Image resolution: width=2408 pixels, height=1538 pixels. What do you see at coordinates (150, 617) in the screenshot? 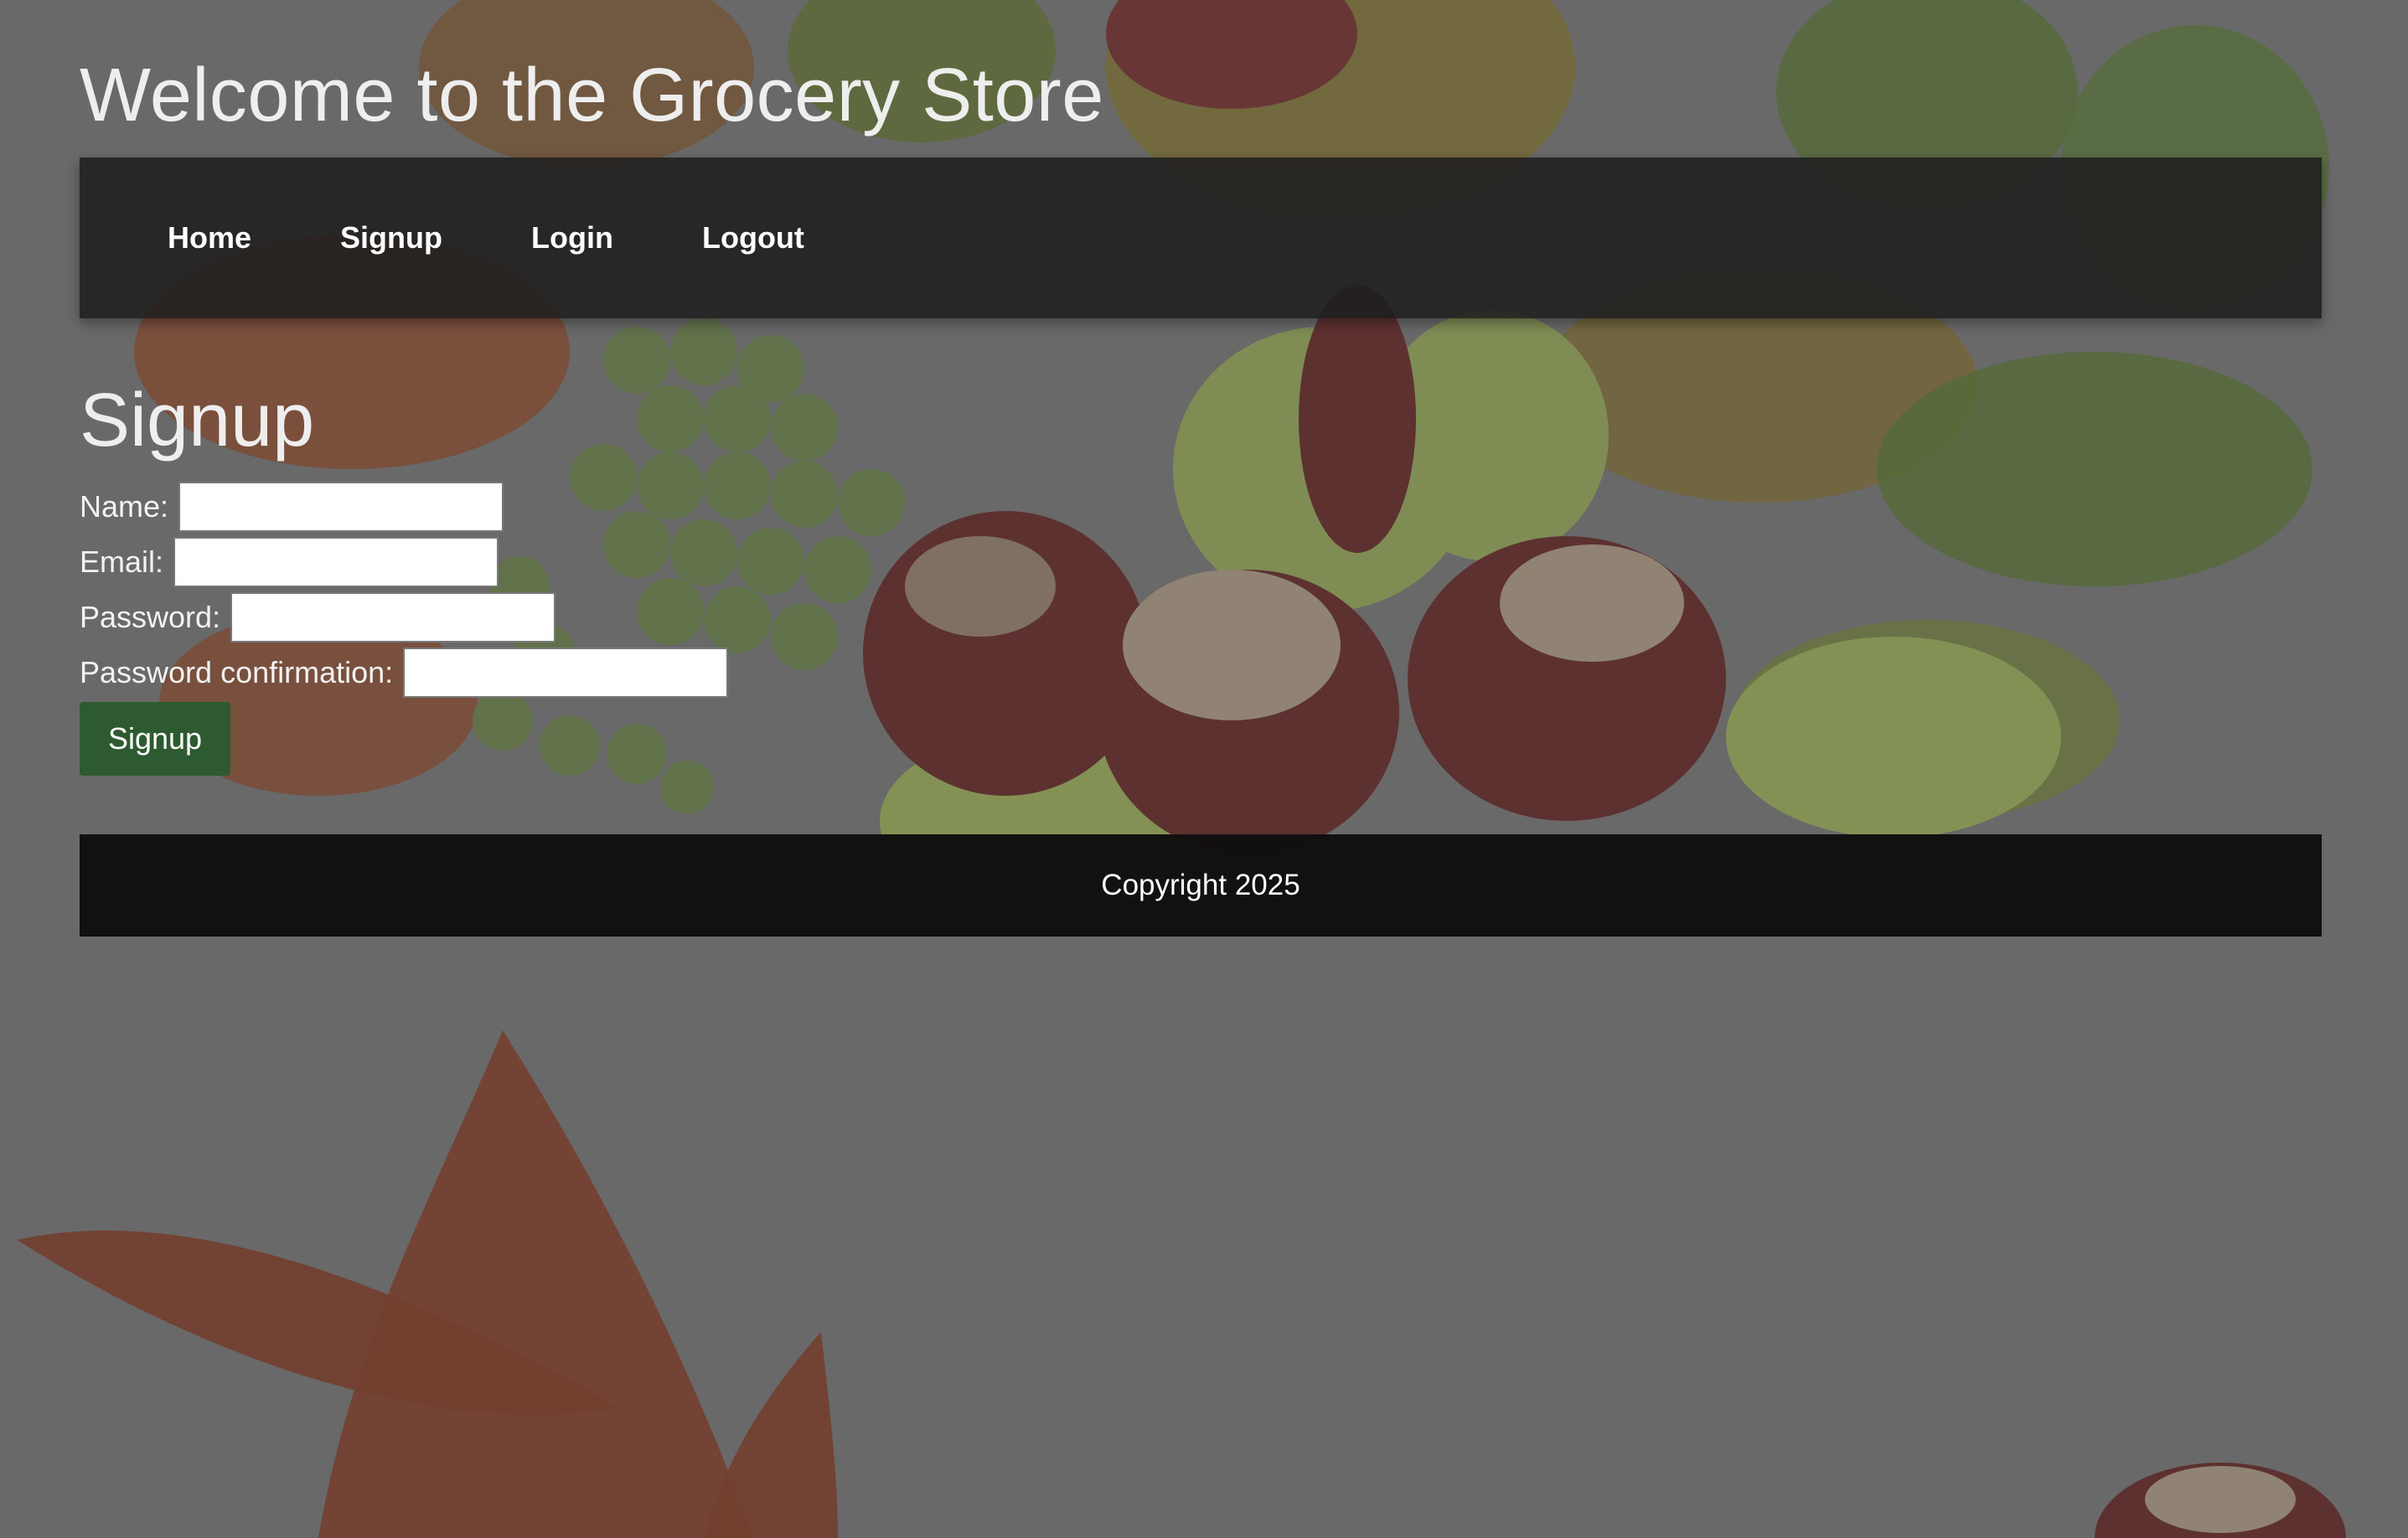
I see `password-label: Password:` at bounding box center [150, 617].